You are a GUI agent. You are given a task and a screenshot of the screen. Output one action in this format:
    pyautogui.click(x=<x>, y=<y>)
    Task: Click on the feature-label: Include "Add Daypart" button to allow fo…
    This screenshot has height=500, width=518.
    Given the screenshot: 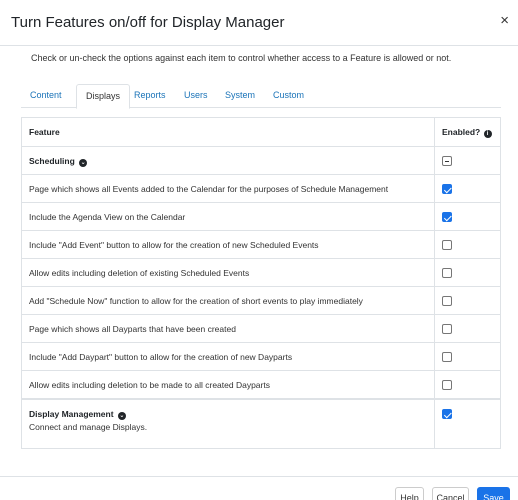 What is the action you would take?
    pyautogui.click(x=161, y=357)
    